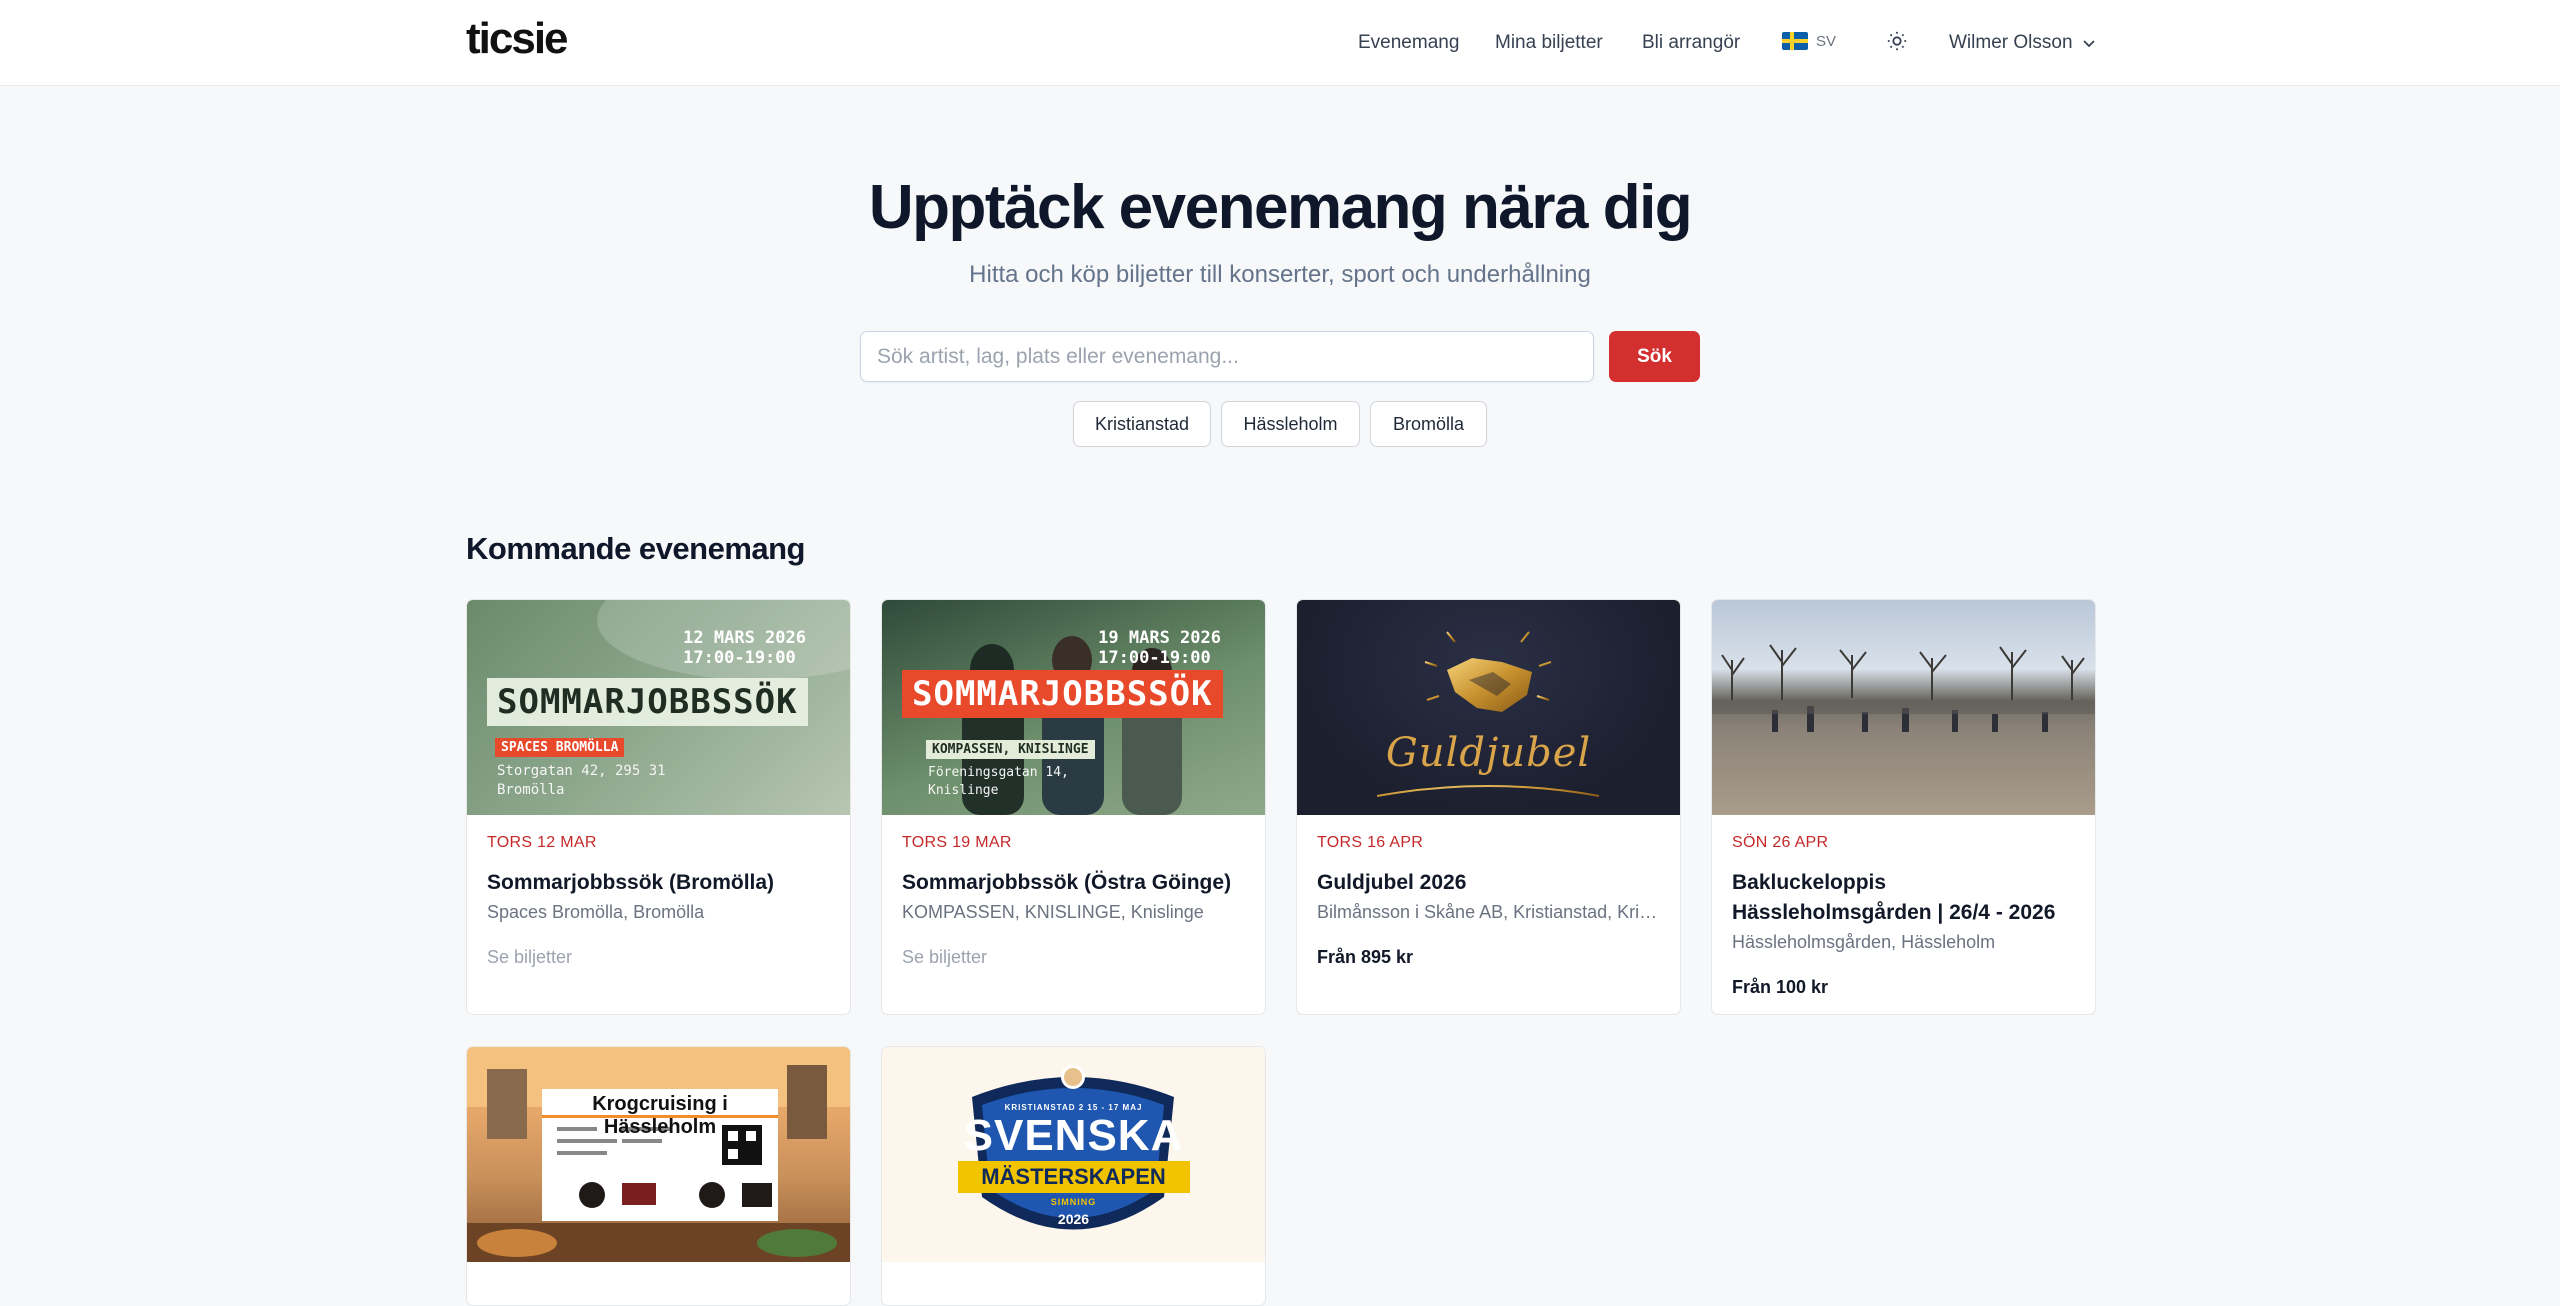 The height and width of the screenshot is (1306, 2560). I want to click on poster-address: Storgatan 42, 295 31 Bromölla, so click(581, 780).